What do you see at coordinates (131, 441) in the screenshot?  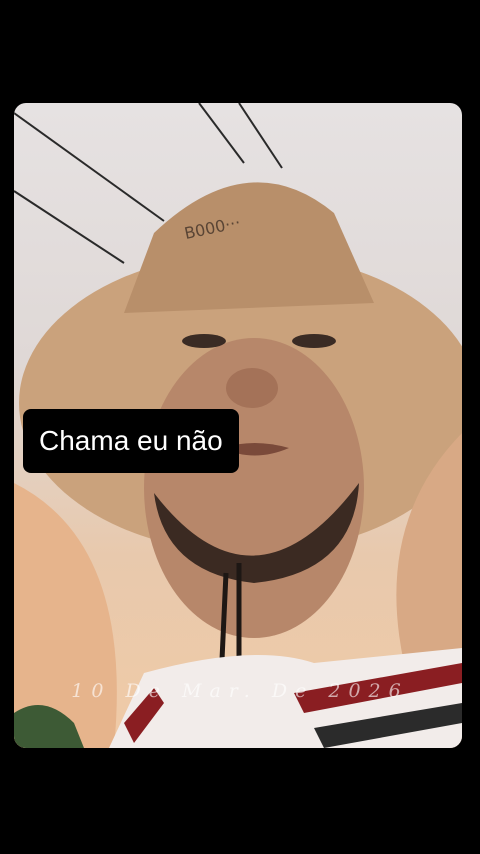 I see `story-caption: Chama eu não` at bounding box center [131, 441].